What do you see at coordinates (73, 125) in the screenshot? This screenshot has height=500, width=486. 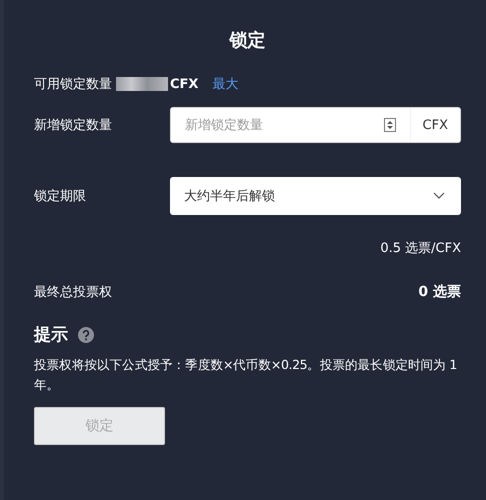 I see `field-label: 新增锁定数量` at bounding box center [73, 125].